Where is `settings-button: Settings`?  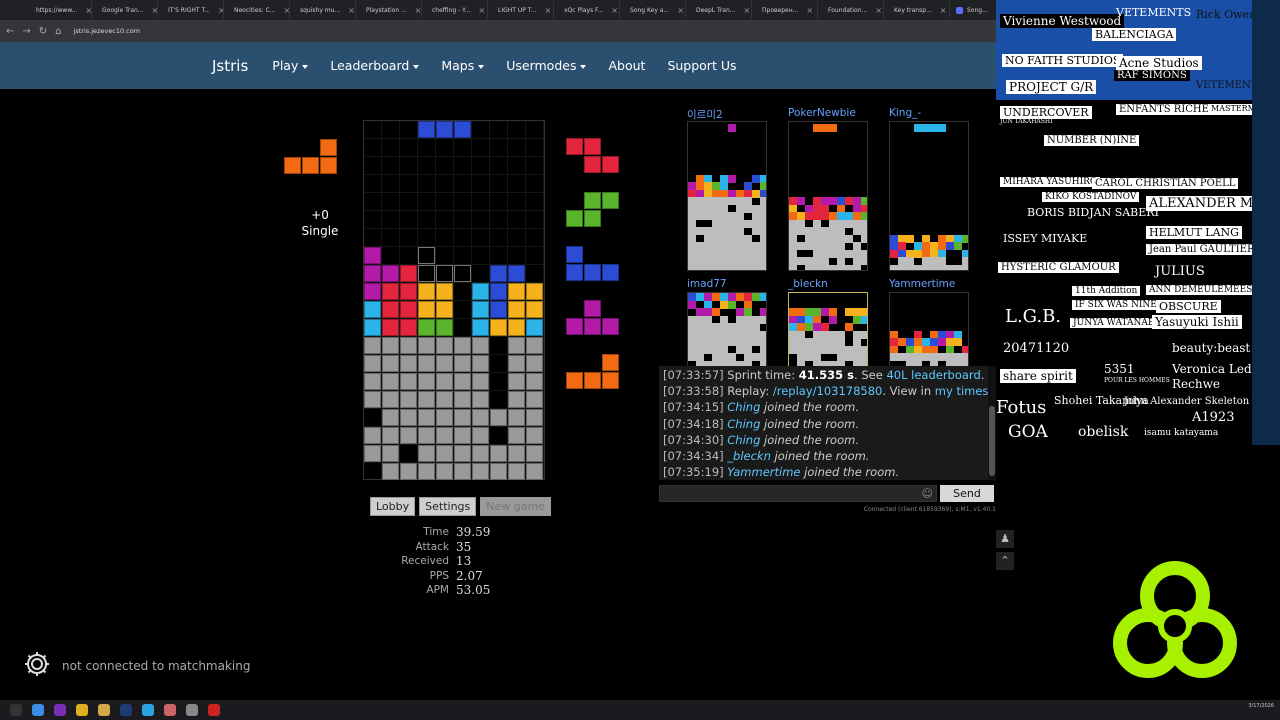
settings-button: Settings is located at coordinates (448, 506).